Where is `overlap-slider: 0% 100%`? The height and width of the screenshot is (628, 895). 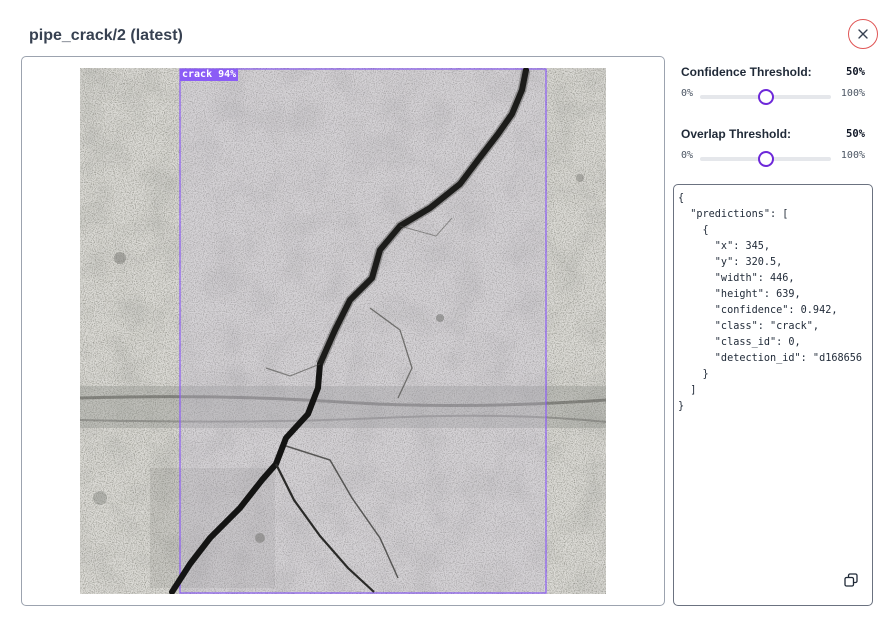 overlap-slider: 0% 100% is located at coordinates (773, 157).